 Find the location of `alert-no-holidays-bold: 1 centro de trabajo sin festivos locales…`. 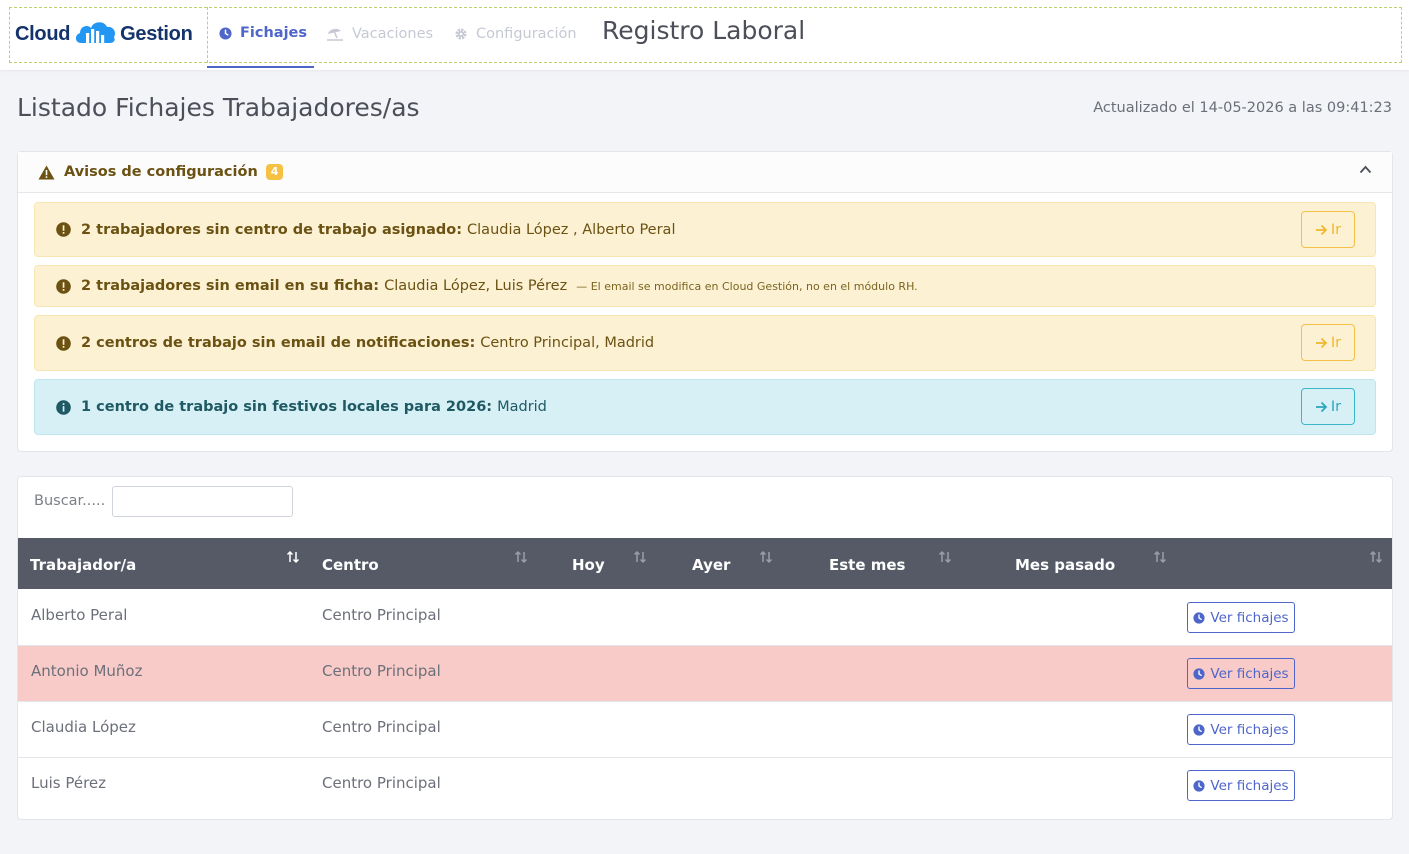

alert-no-holidays-bold: 1 centro de trabajo sin festivos locales… is located at coordinates (287, 407).